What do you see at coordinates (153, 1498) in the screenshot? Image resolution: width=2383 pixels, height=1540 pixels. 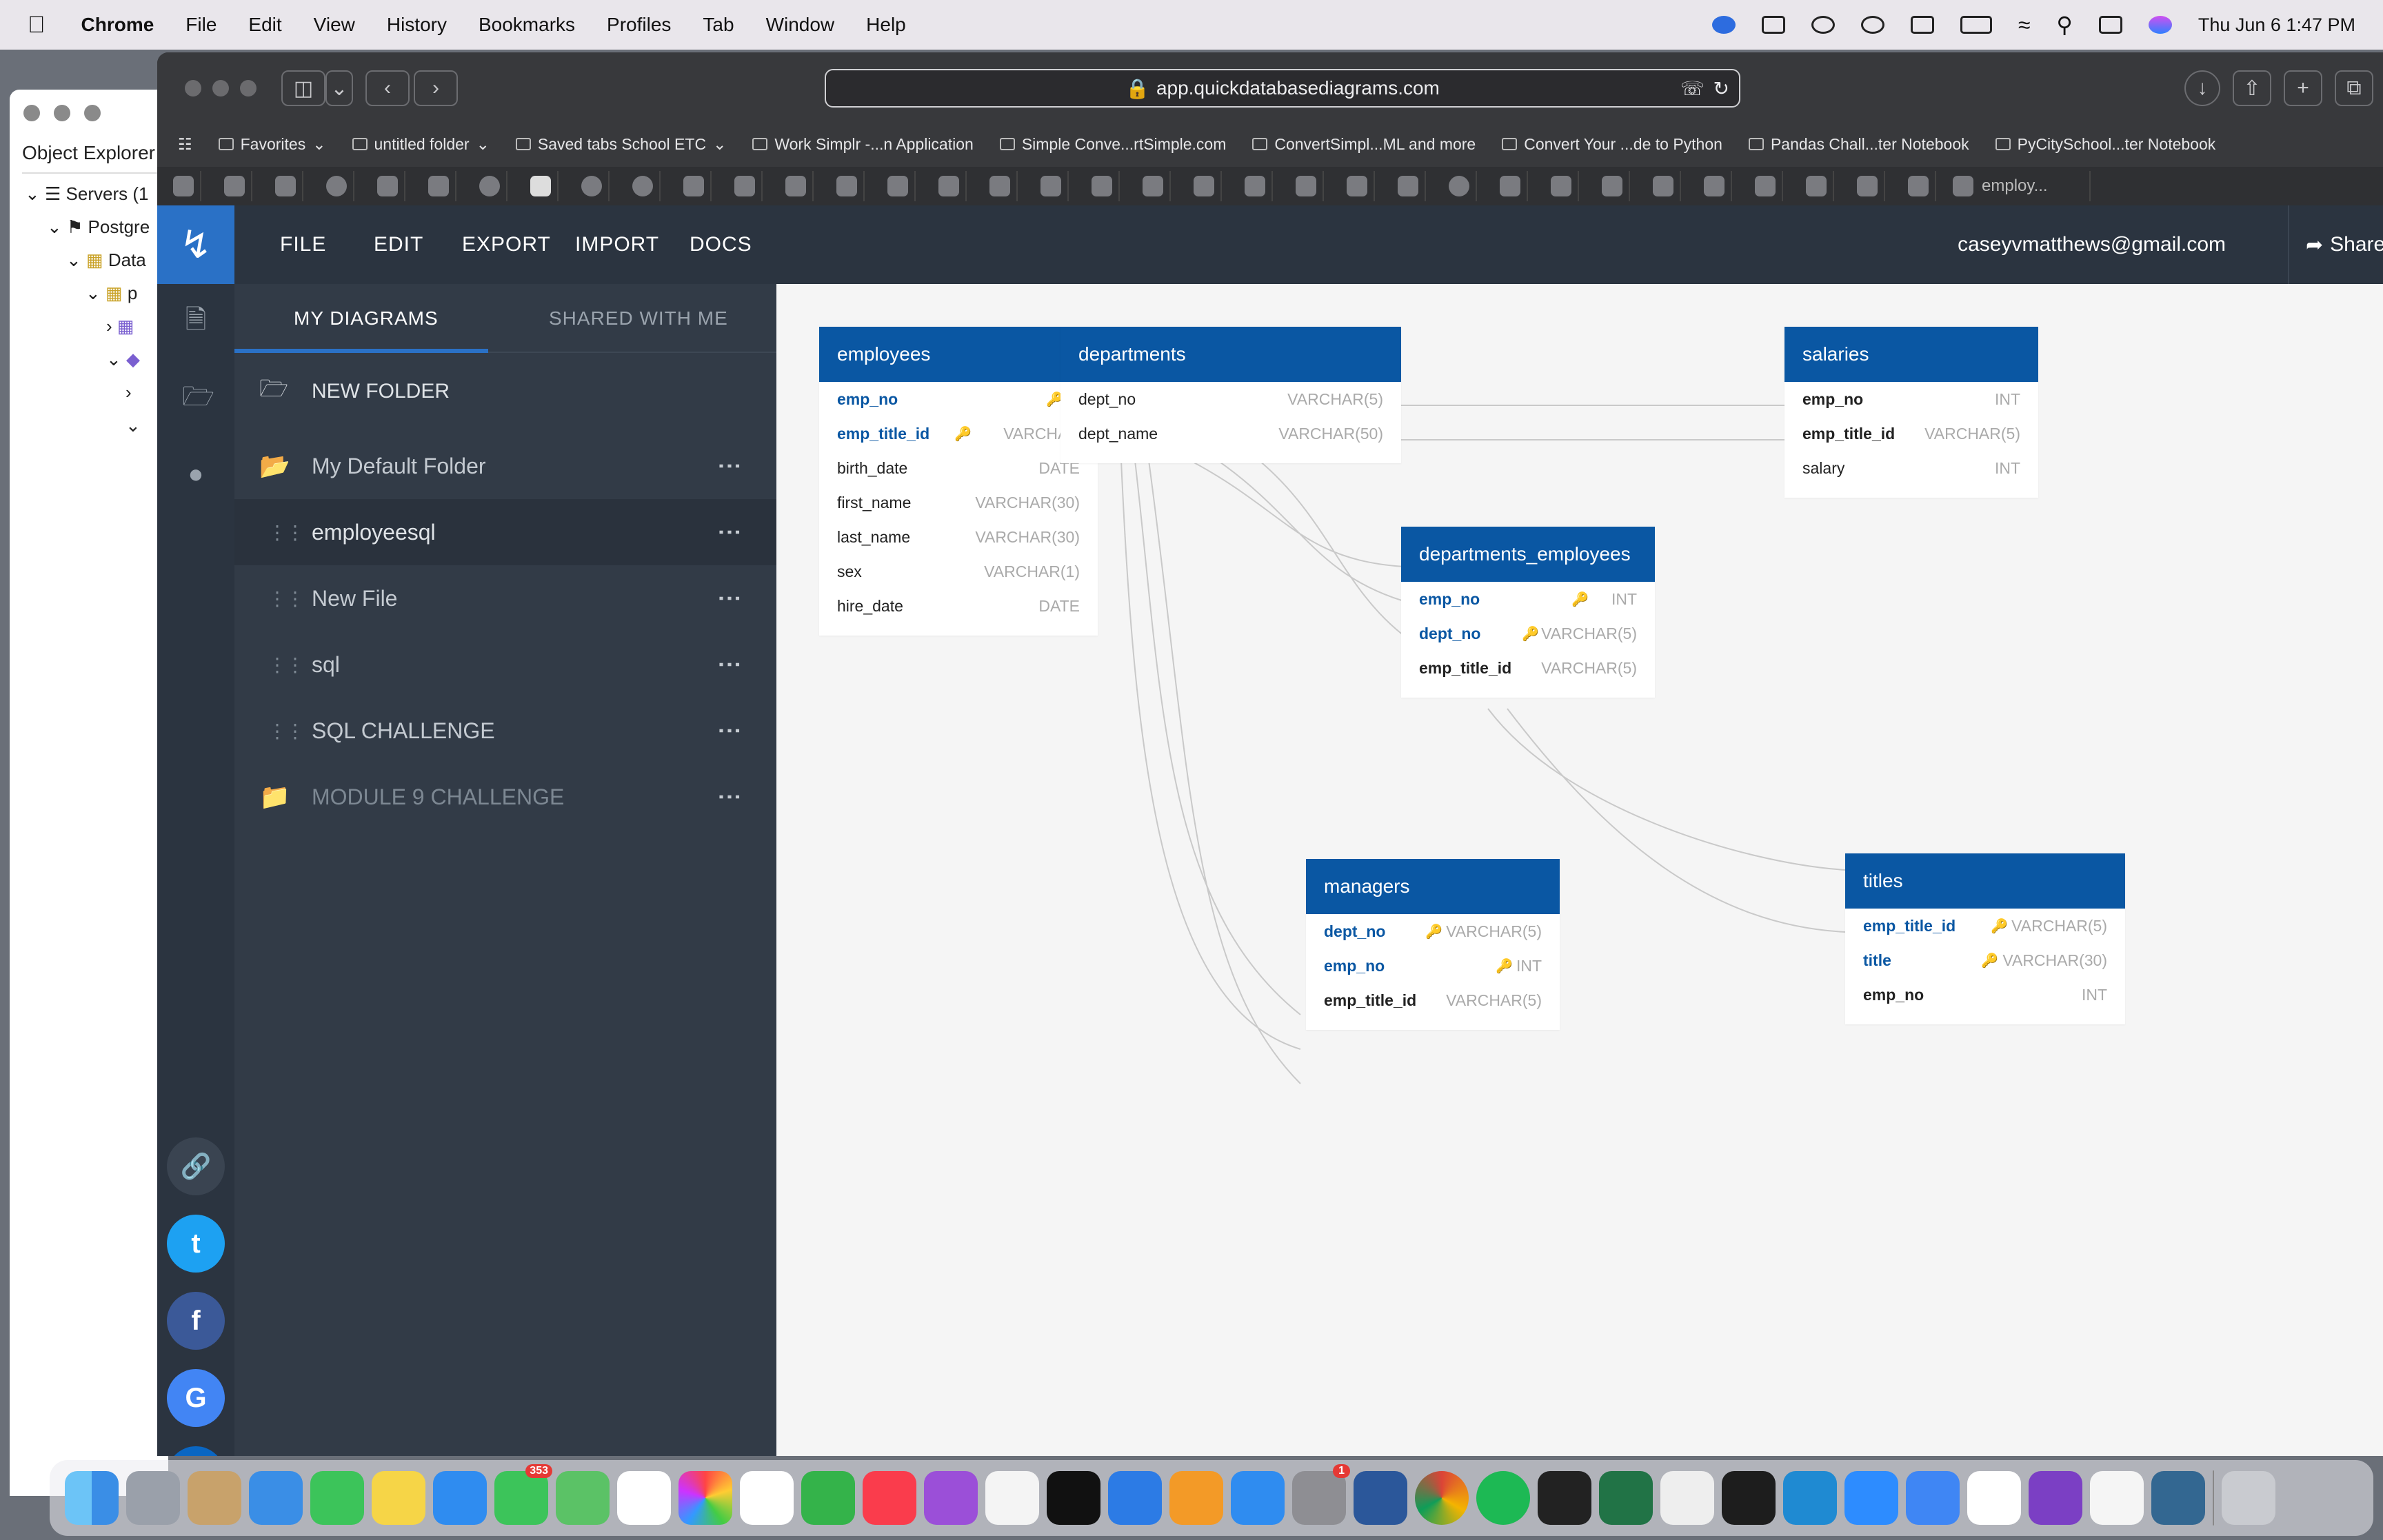 I see `launchpad-icon` at bounding box center [153, 1498].